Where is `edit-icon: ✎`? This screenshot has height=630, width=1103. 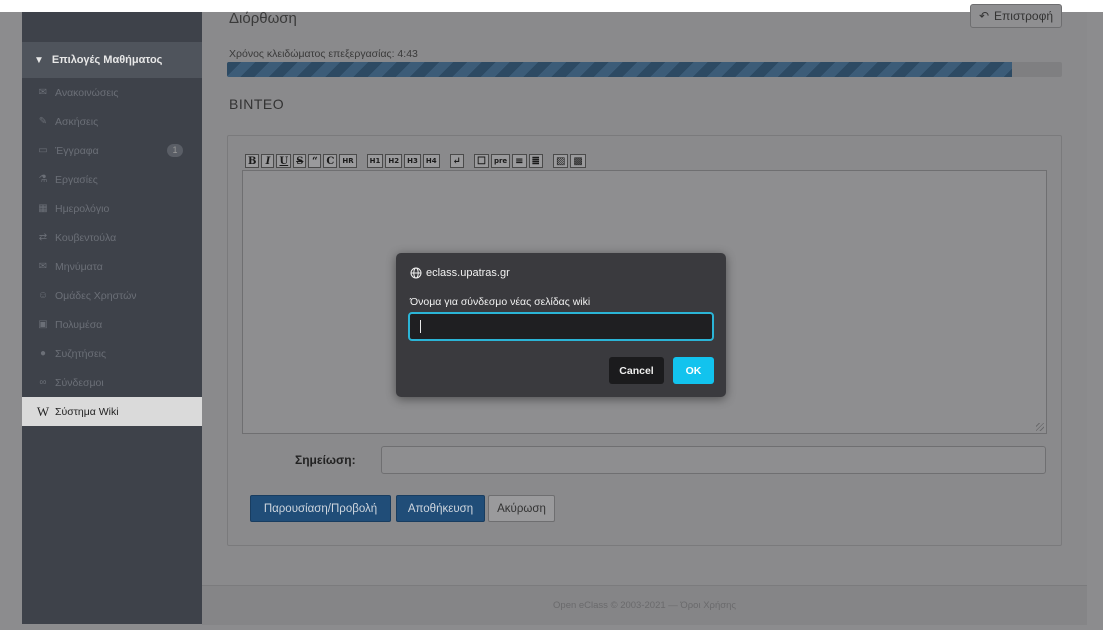 edit-icon: ✎ is located at coordinates (43, 121).